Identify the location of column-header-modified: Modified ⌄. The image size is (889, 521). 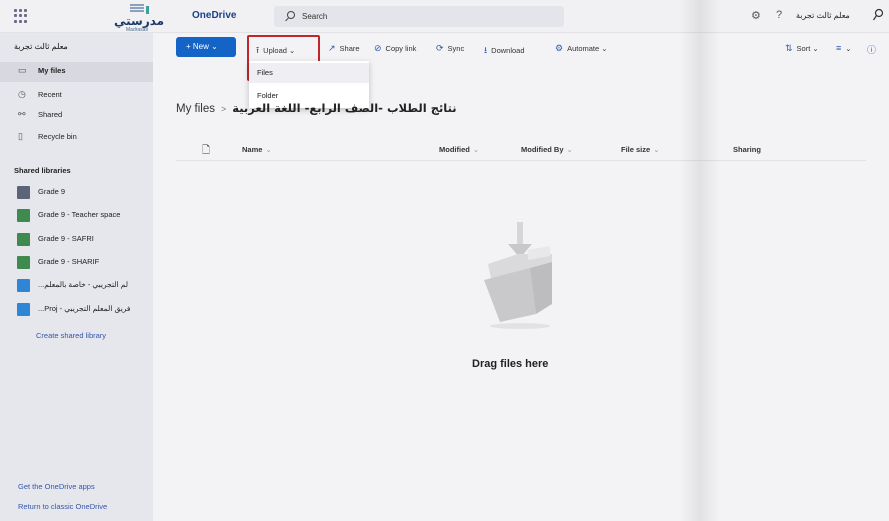
(459, 149).